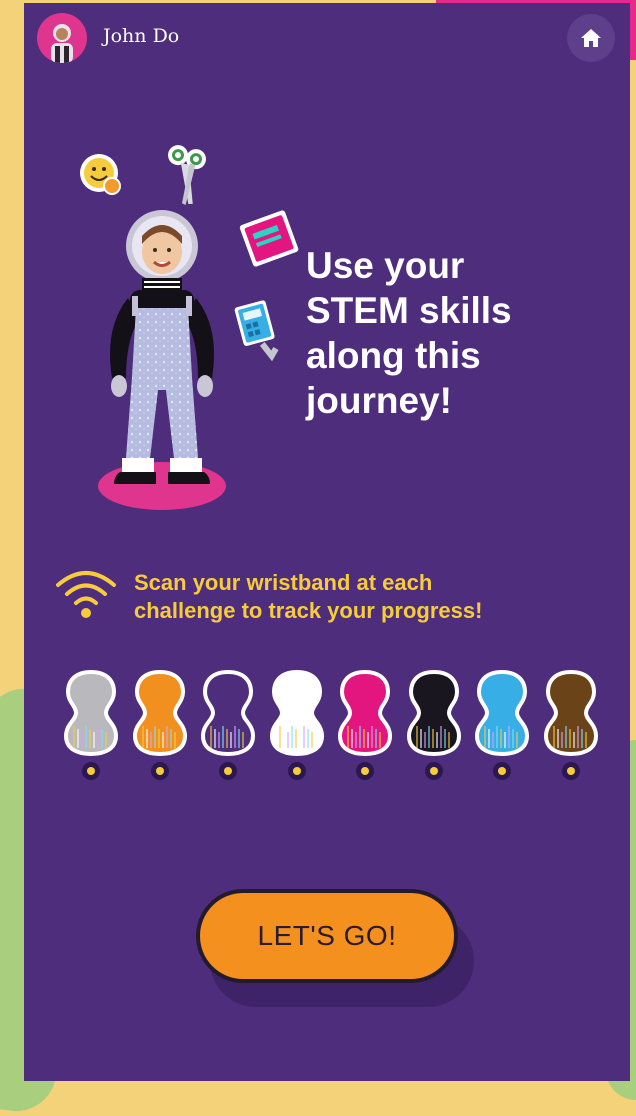 The width and height of the screenshot is (636, 1116). Describe the element at coordinates (269, 238) in the screenshot. I see `notebook-sticker` at that location.